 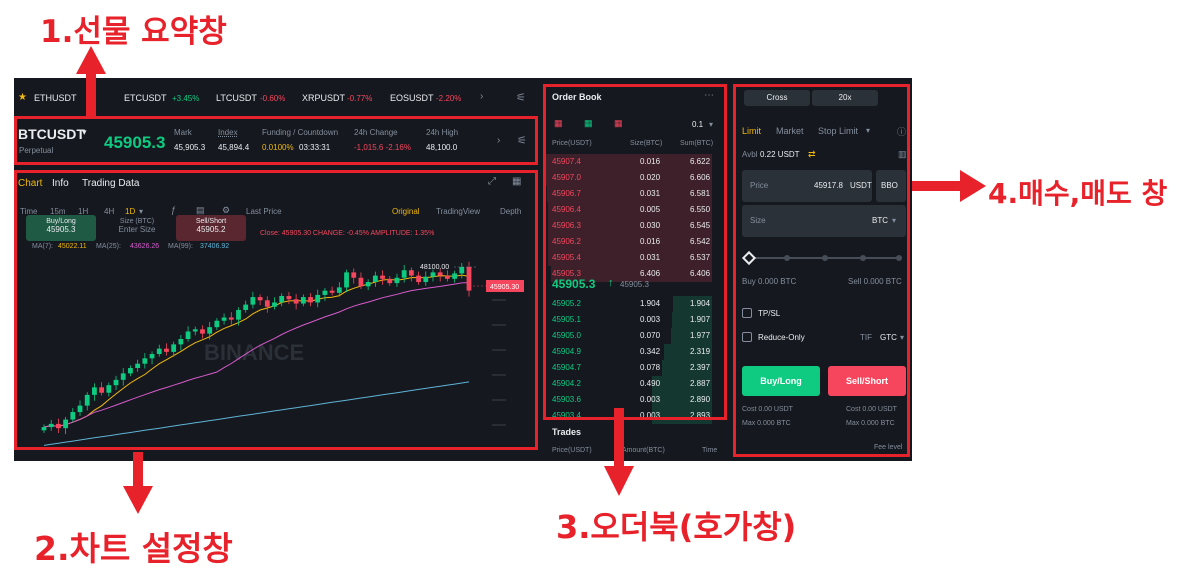 What do you see at coordinates (566, 432) in the screenshot?
I see `trades-title: Trades` at bounding box center [566, 432].